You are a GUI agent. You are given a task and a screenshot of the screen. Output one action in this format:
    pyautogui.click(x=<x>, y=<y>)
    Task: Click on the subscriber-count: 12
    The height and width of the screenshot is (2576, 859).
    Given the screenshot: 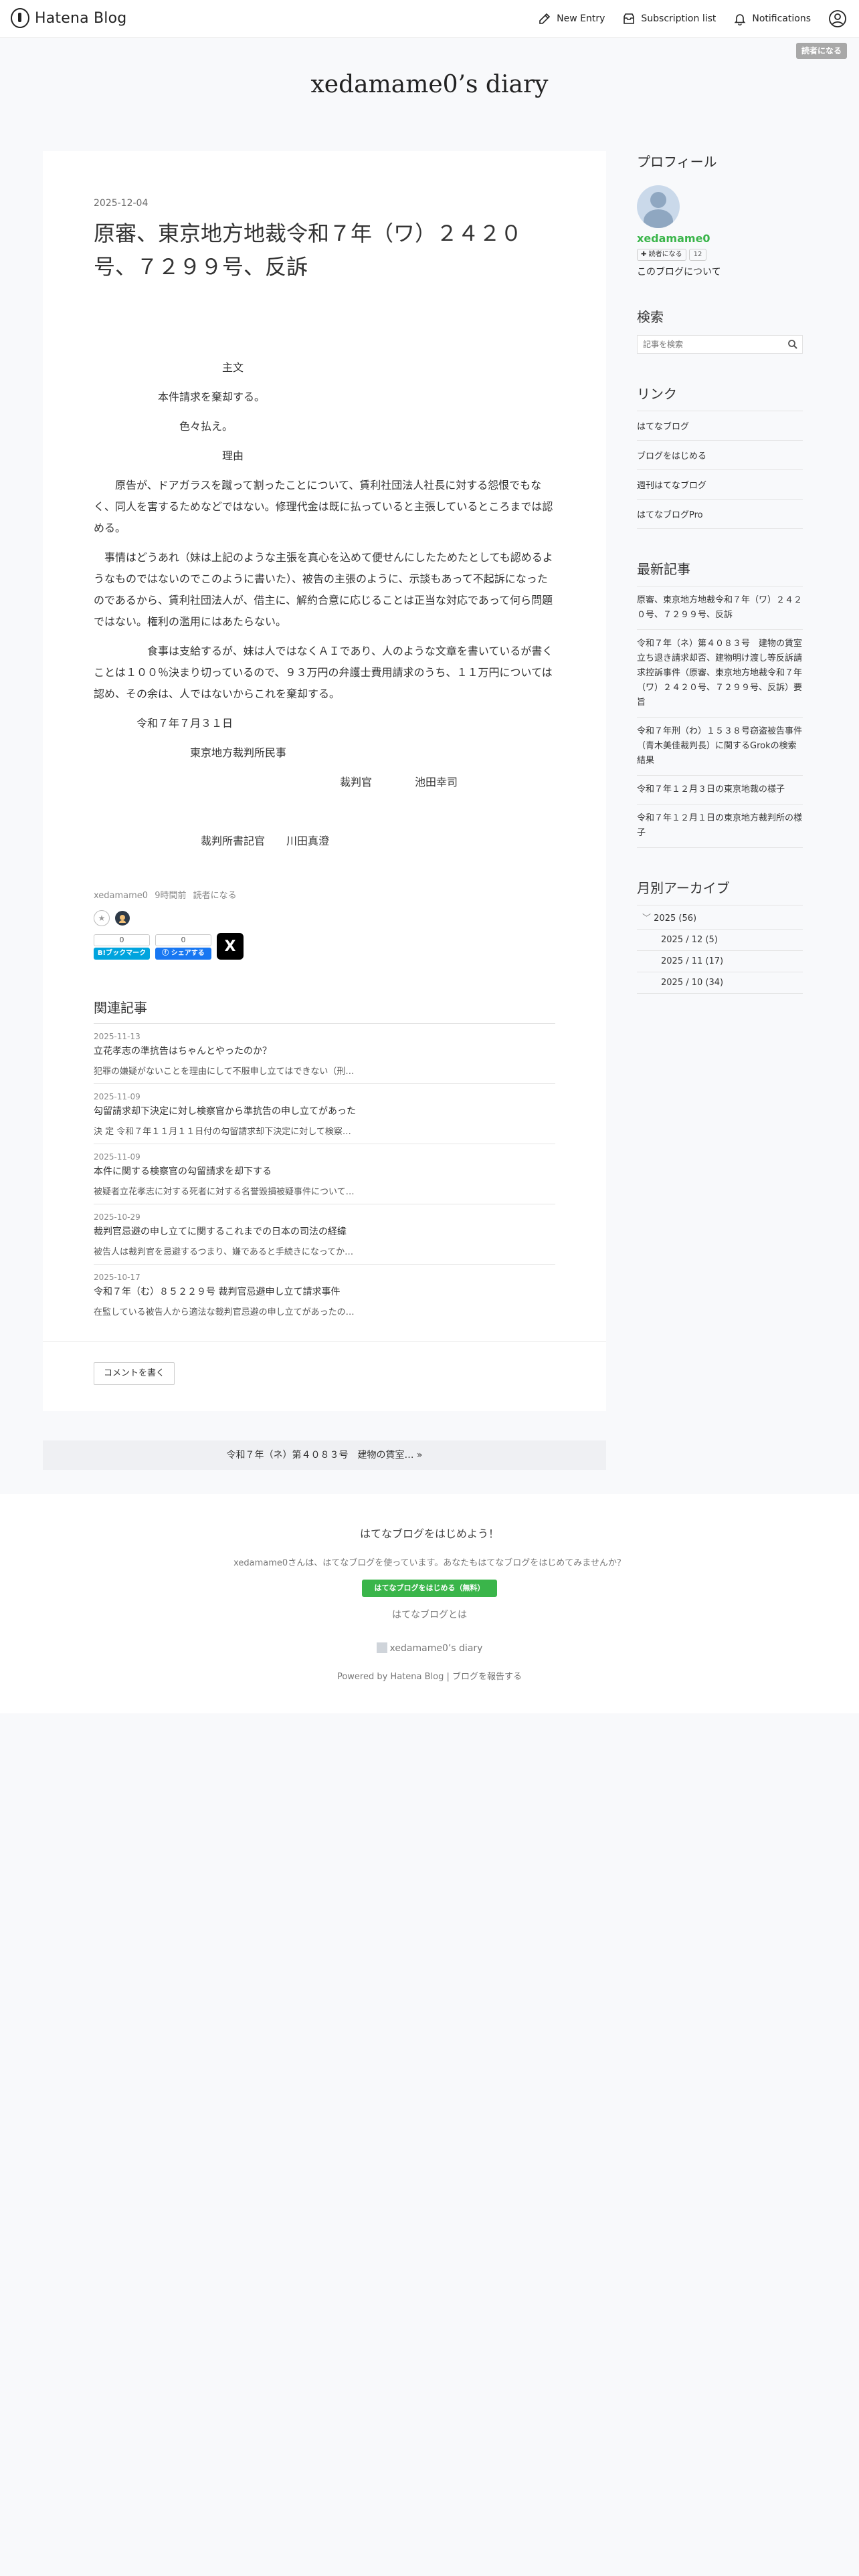 What is the action you would take?
    pyautogui.click(x=698, y=255)
    